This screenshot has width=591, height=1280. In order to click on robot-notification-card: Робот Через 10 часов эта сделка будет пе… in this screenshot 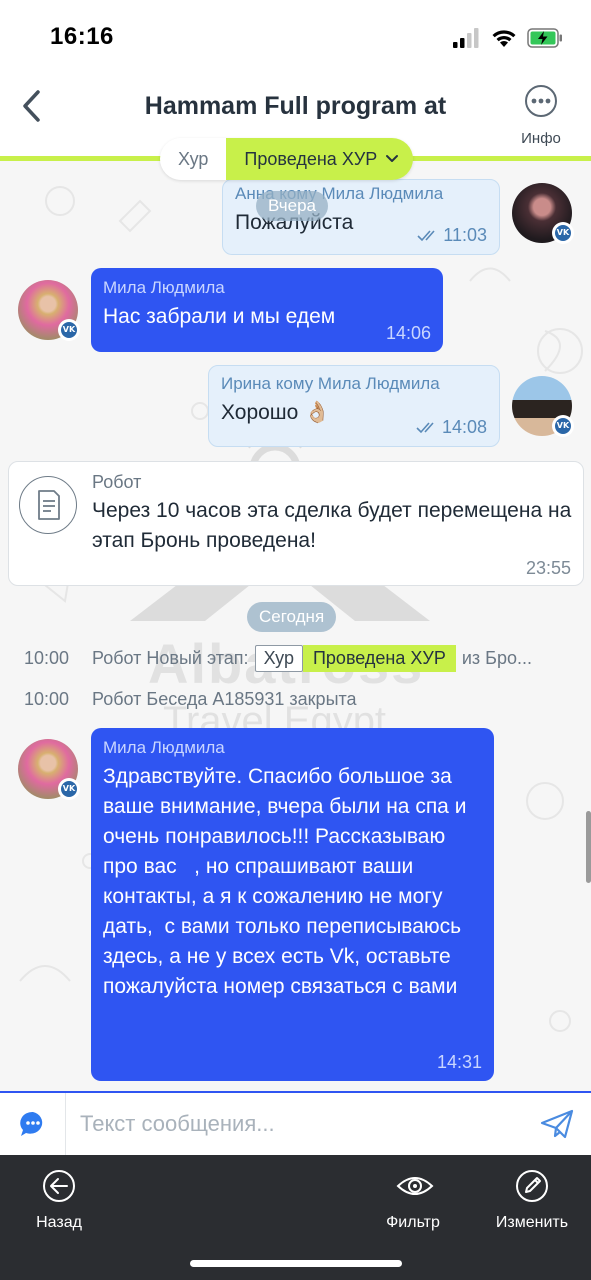, I will do `click(296, 523)`.